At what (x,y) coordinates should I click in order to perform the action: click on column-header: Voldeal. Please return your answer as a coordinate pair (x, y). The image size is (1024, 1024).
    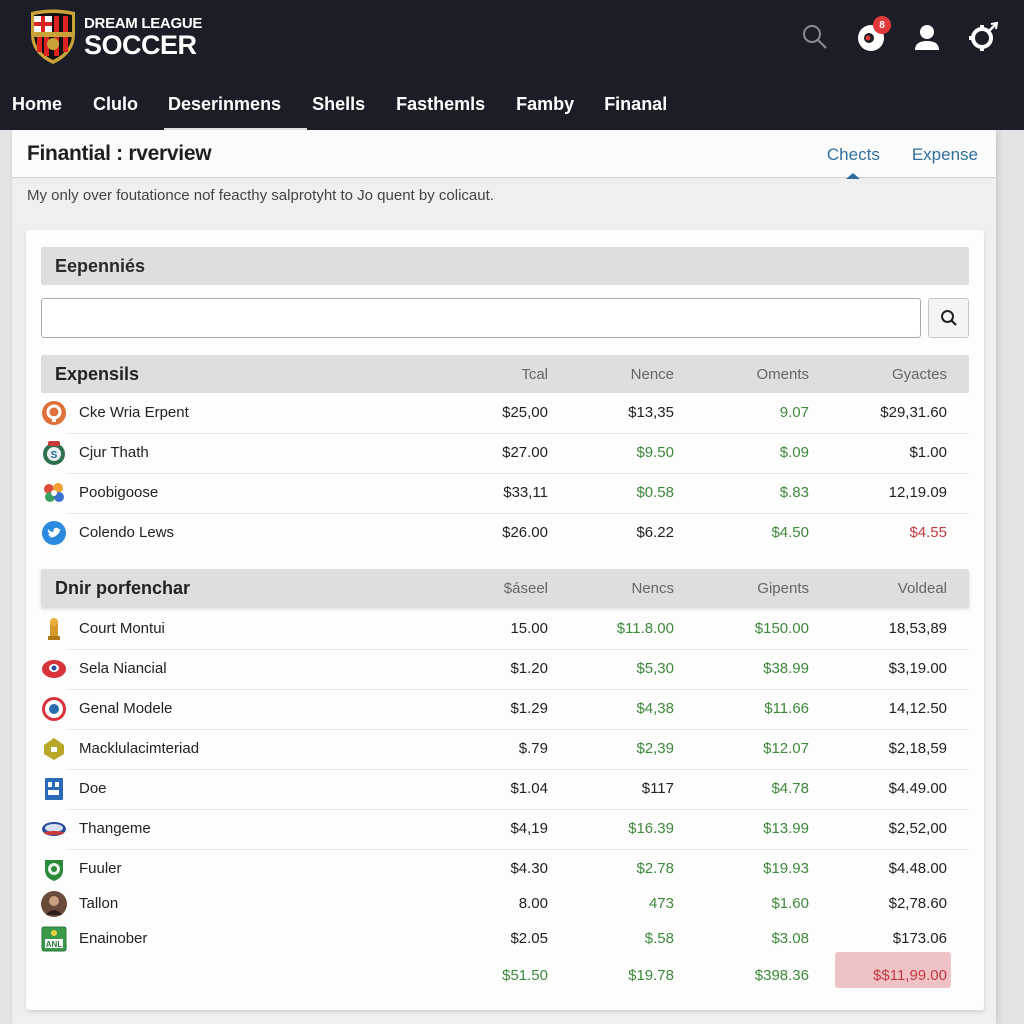
    Looking at the image, I should click on (887, 588).